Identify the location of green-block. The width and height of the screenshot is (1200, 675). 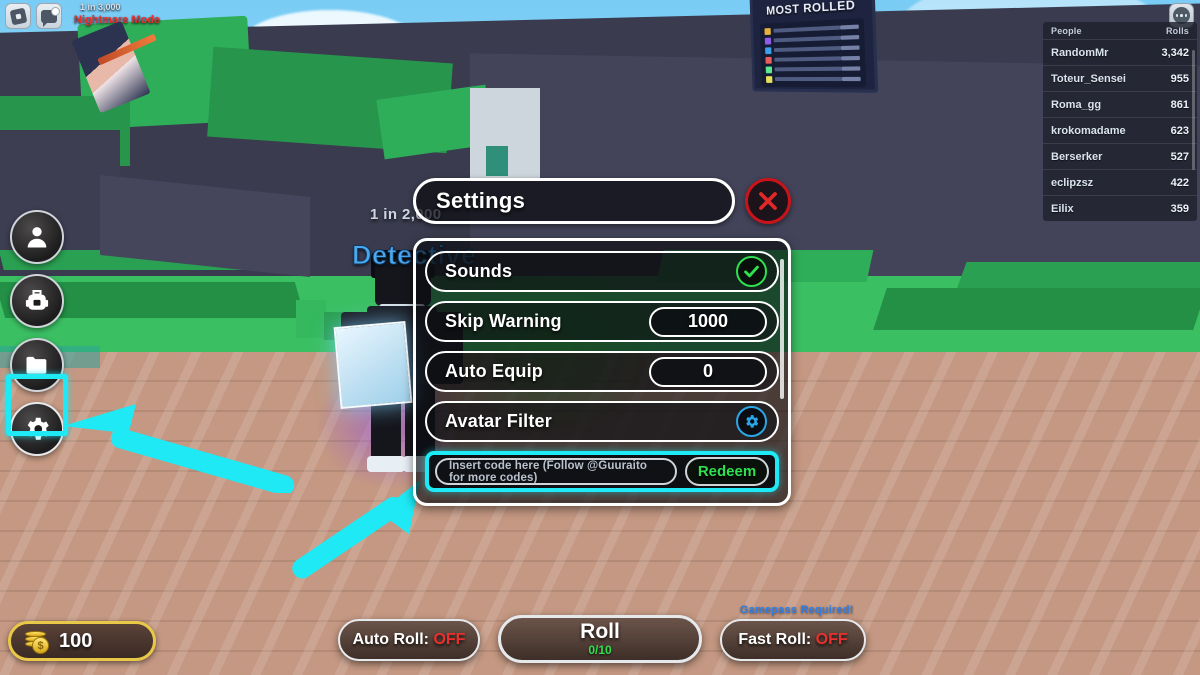
(311, 319).